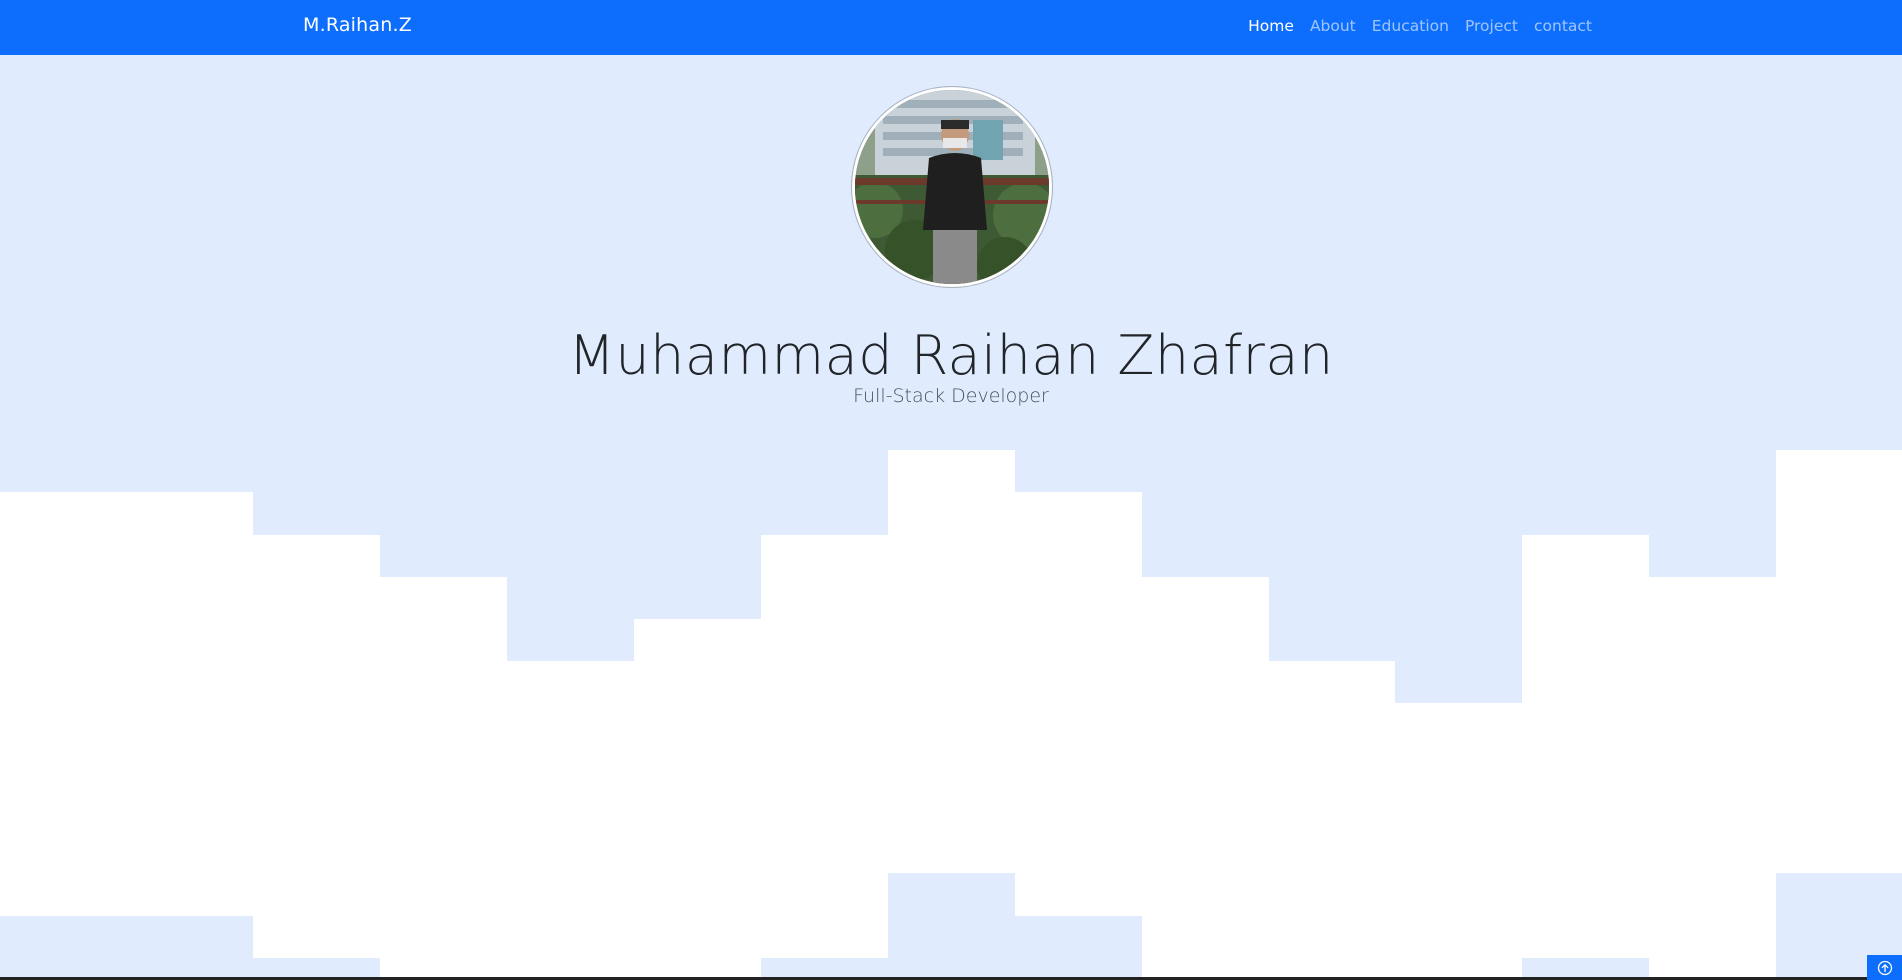 The height and width of the screenshot is (980, 1902). I want to click on avatar, so click(952, 187).